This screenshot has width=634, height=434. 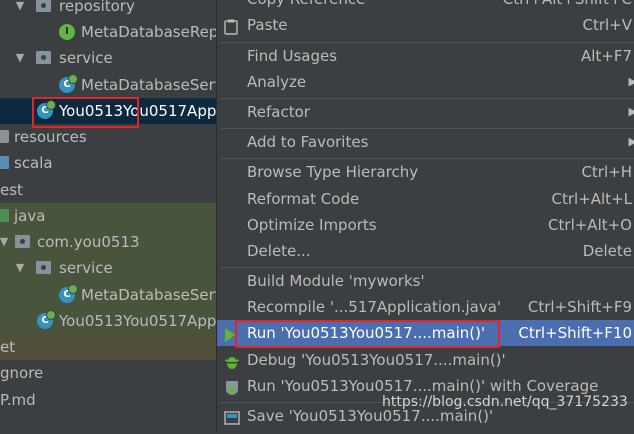 What do you see at coordinates (137, 321) in the screenshot?
I see `tree-item-label: You0513You0517App` at bounding box center [137, 321].